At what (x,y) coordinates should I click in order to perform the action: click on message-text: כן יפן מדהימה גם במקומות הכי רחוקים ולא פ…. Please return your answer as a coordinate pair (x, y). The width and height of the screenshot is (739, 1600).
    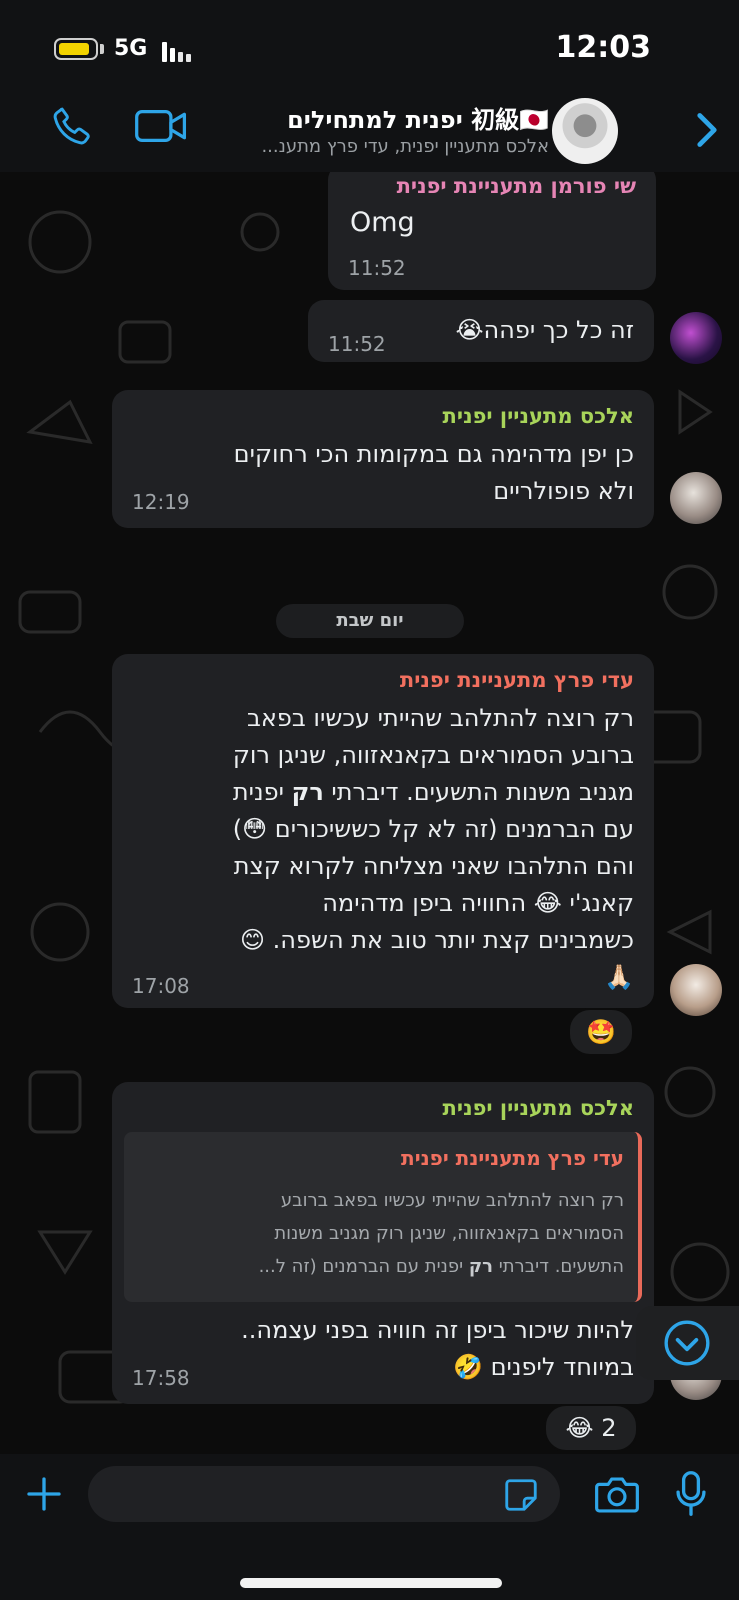
    Looking at the image, I should click on (433, 472).